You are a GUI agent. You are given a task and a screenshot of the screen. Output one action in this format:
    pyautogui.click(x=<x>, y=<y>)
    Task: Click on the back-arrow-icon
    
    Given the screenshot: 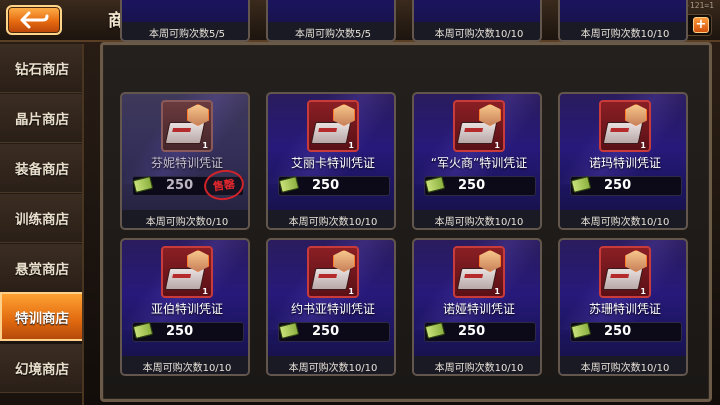 What is the action you would take?
    pyautogui.click(x=34, y=20)
    